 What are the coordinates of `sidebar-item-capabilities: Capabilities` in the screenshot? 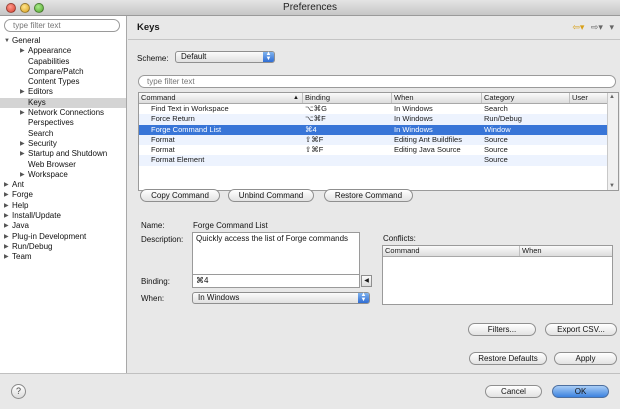 It's located at (63, 62).